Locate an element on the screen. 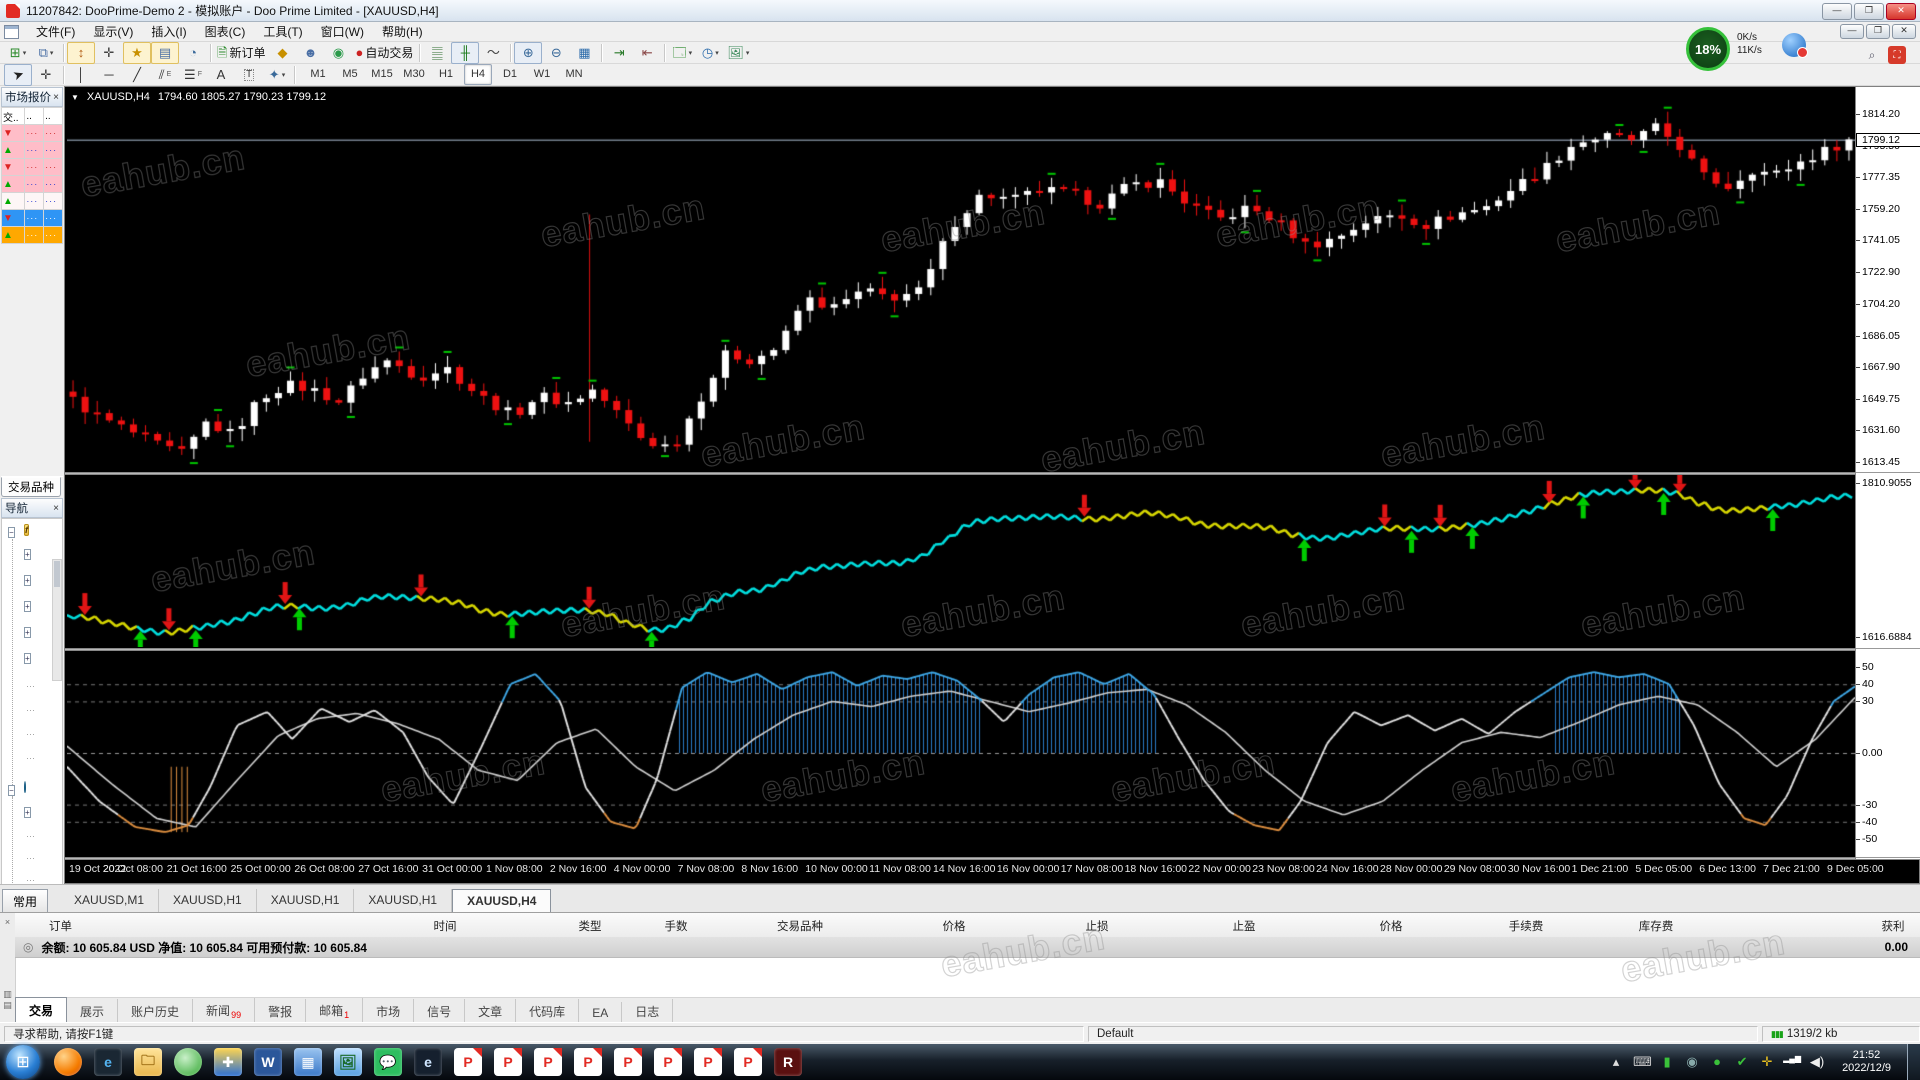  chart-shift-button: ⇤ is located at coordinates (647, 53).